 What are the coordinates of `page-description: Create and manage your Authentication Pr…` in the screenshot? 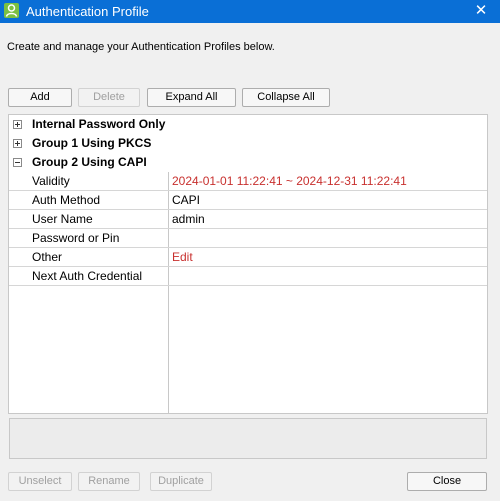 It's located at (141, 47).